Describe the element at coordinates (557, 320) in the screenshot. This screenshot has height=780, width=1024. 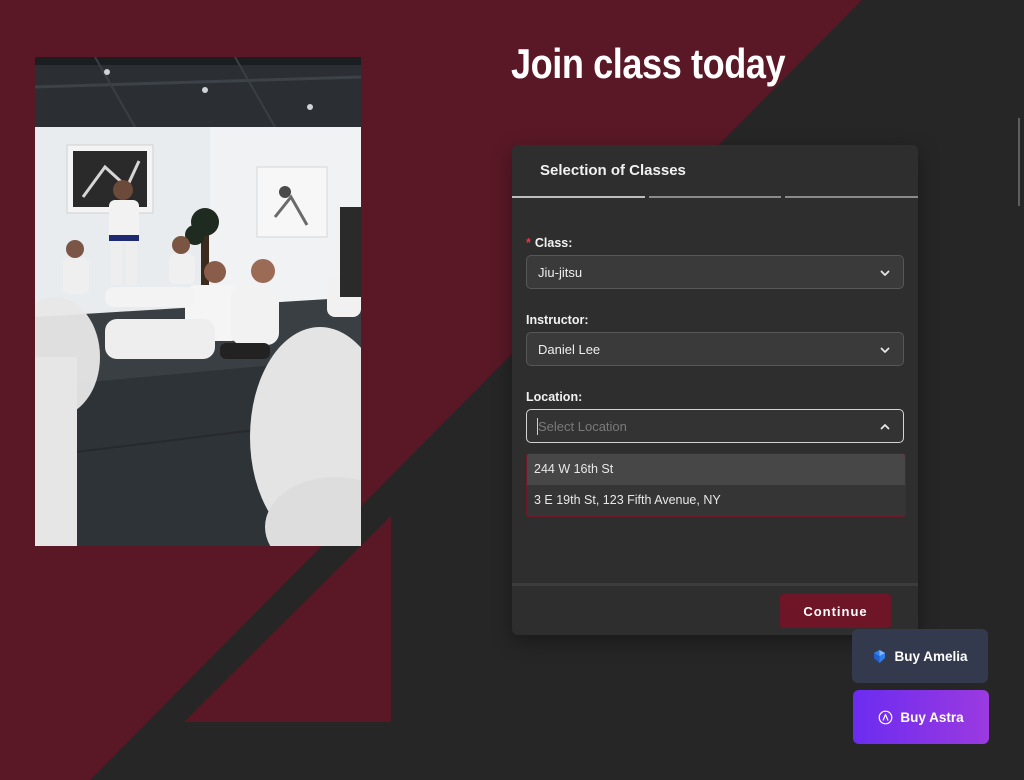
I see `instructor-field-label: Instructor:` at that location.